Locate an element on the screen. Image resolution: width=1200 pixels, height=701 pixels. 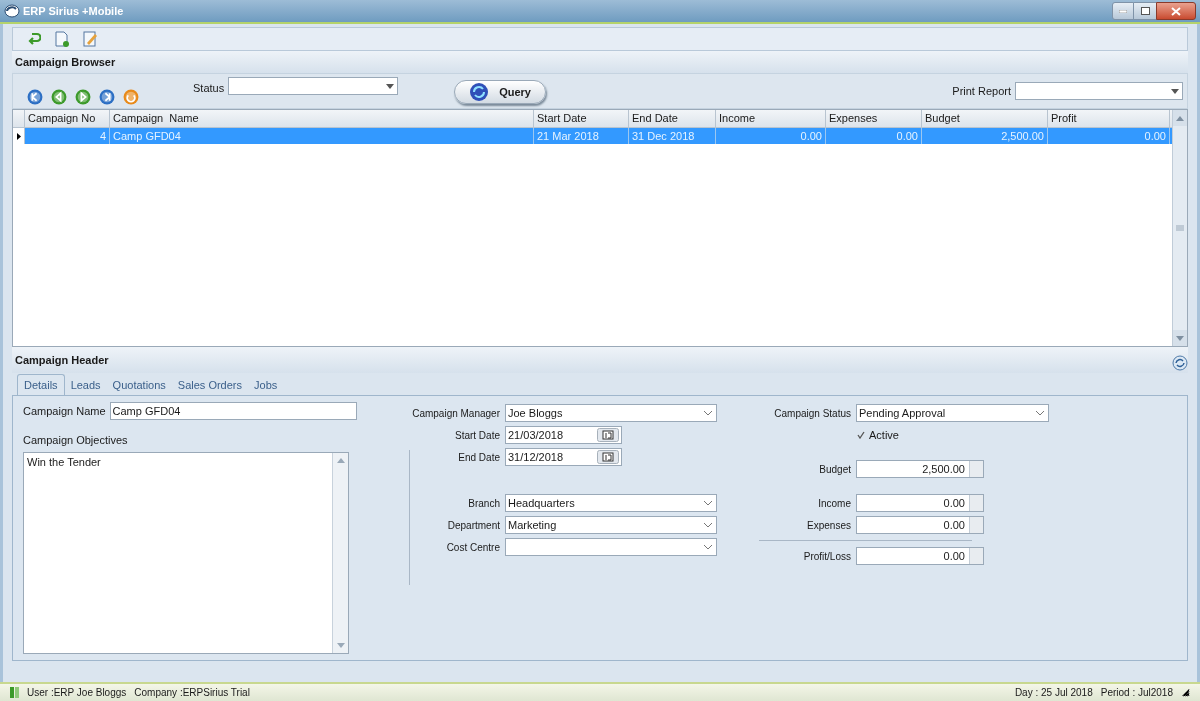
tab: Sales Orders is located at coordinates (209, 385).